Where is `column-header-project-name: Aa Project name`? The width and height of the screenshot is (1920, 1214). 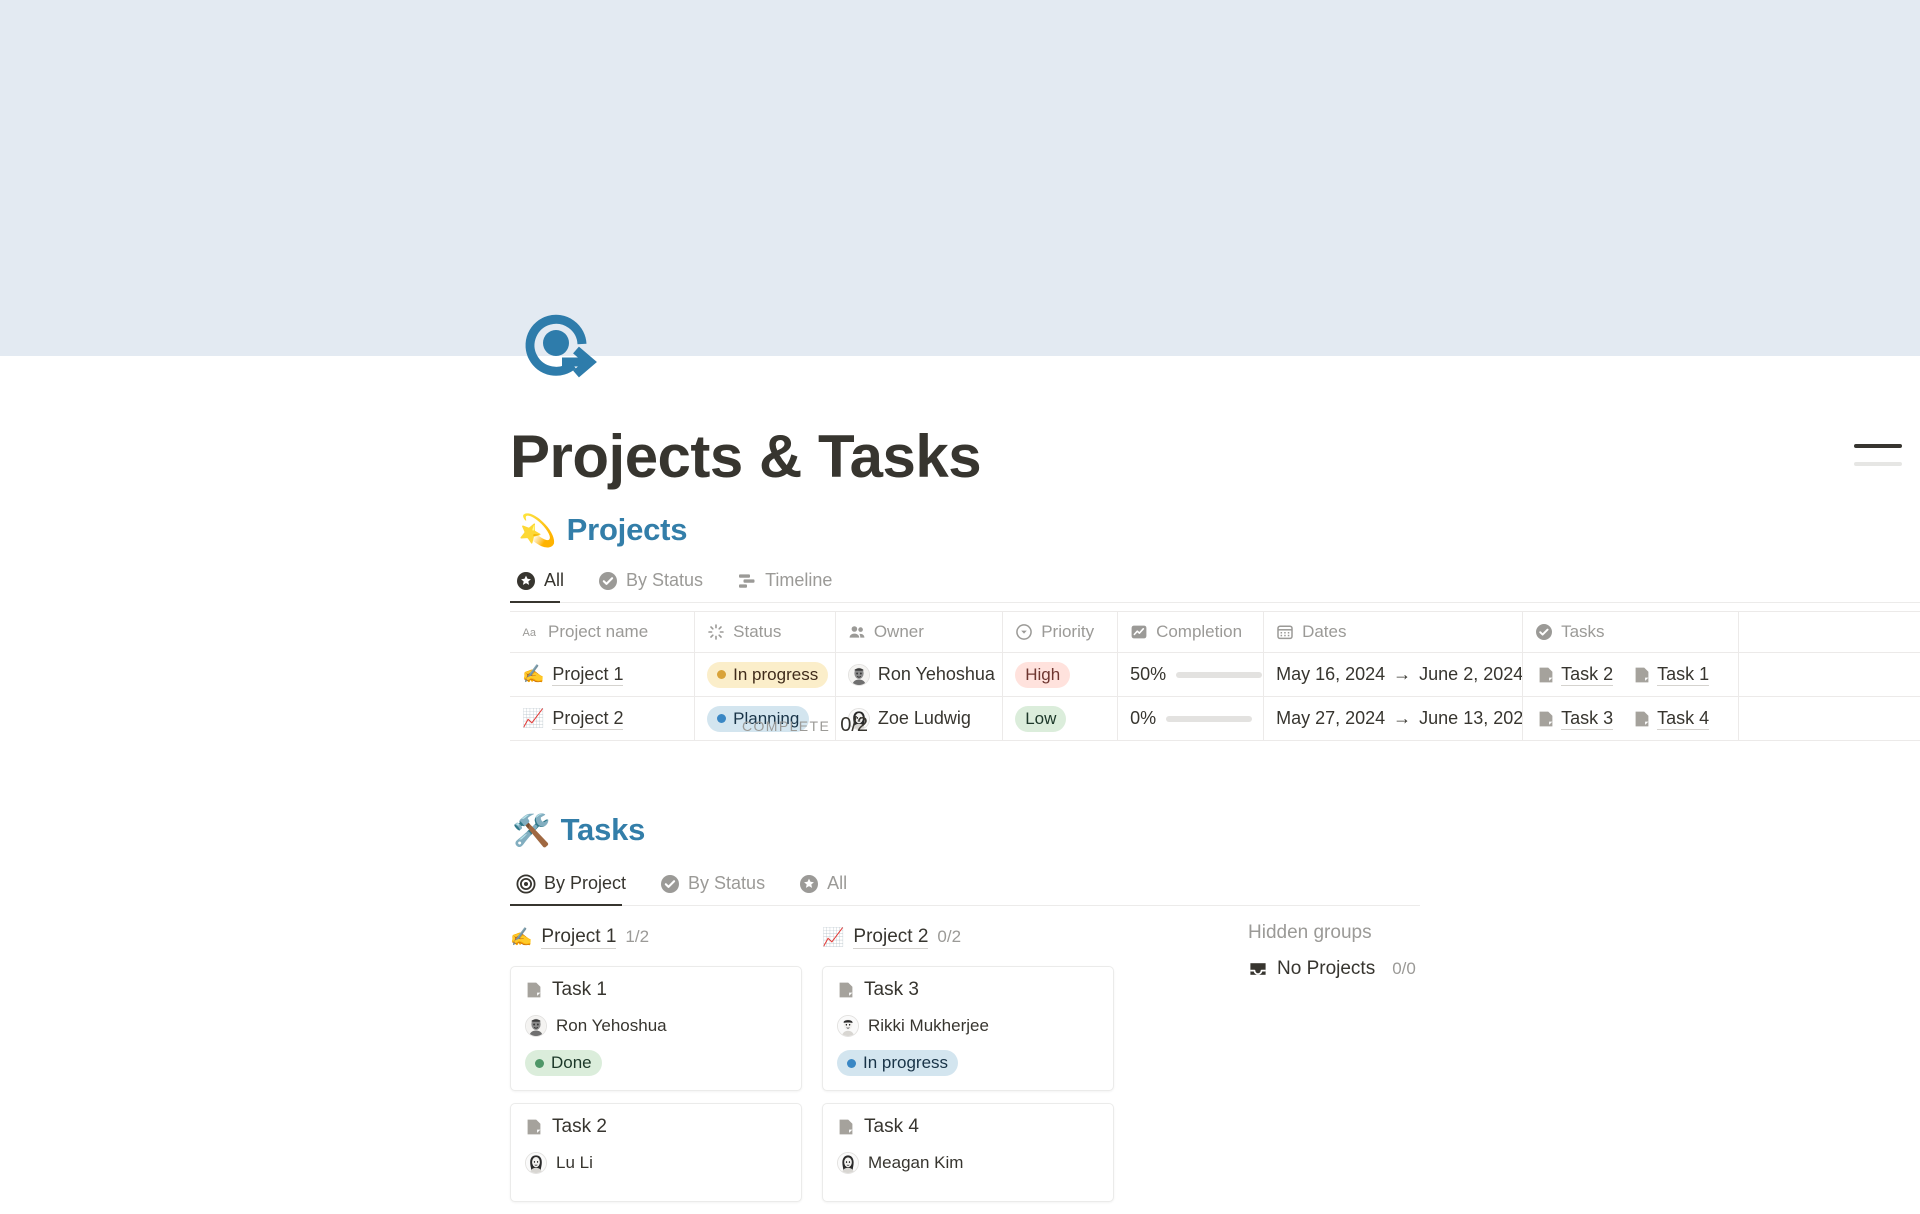 column-header-project-name: Aa Project name is located at coordinates (603, 632).